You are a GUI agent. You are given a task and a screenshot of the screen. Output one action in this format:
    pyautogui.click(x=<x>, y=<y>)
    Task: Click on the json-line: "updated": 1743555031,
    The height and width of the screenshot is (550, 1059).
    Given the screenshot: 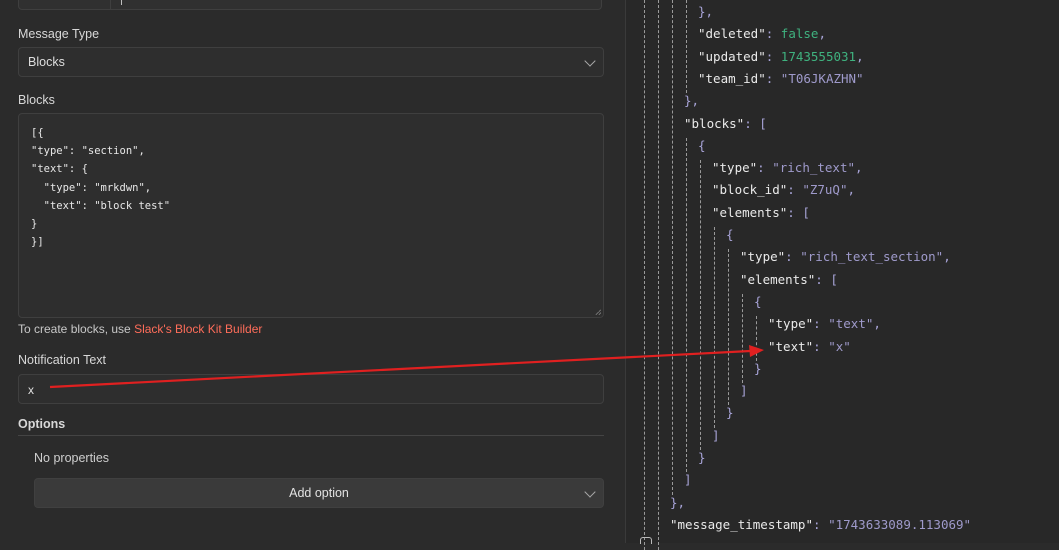 What is the action you would take?
    pyautogui.click(x=781, y=56)
    